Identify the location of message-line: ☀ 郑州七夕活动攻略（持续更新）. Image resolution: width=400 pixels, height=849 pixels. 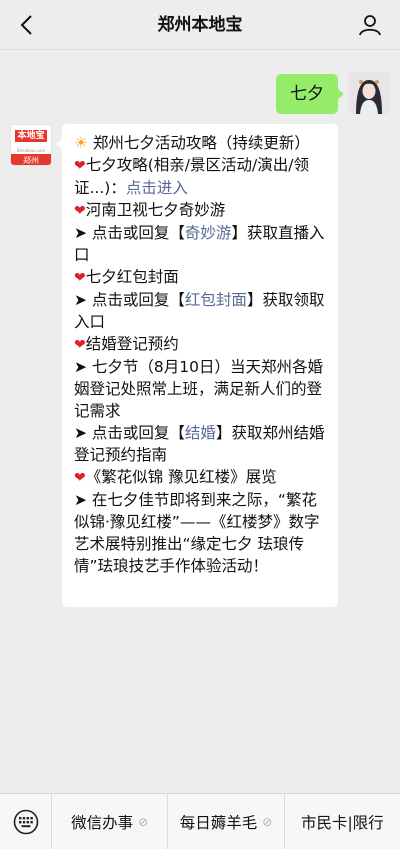
(192, 143).